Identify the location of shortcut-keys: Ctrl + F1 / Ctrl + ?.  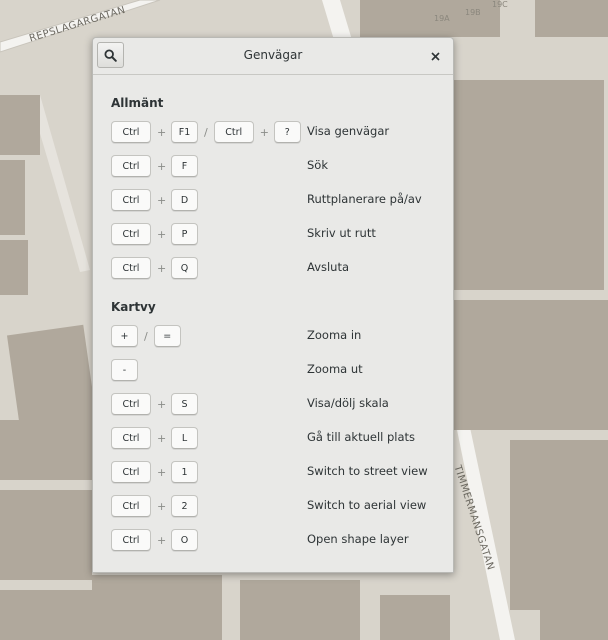
(206, 132).